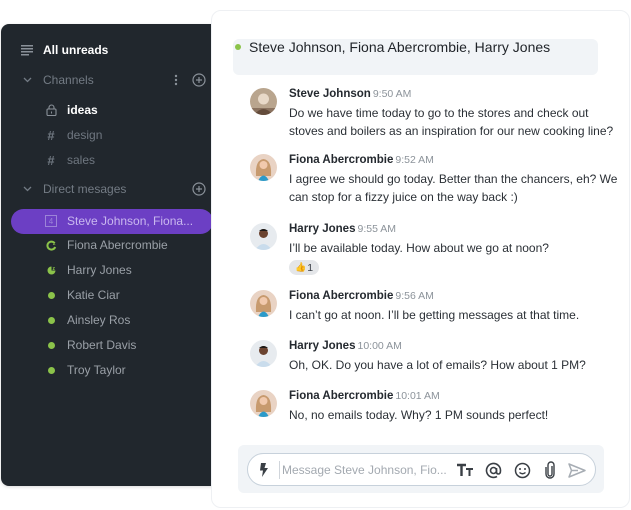 The width and height of the screenshot is (631, 510). What do you see at coordinates (110, 160) in the screenshot?
I see `sidebar-item-channel-sales: # sales` at bounding box center [110, 160].